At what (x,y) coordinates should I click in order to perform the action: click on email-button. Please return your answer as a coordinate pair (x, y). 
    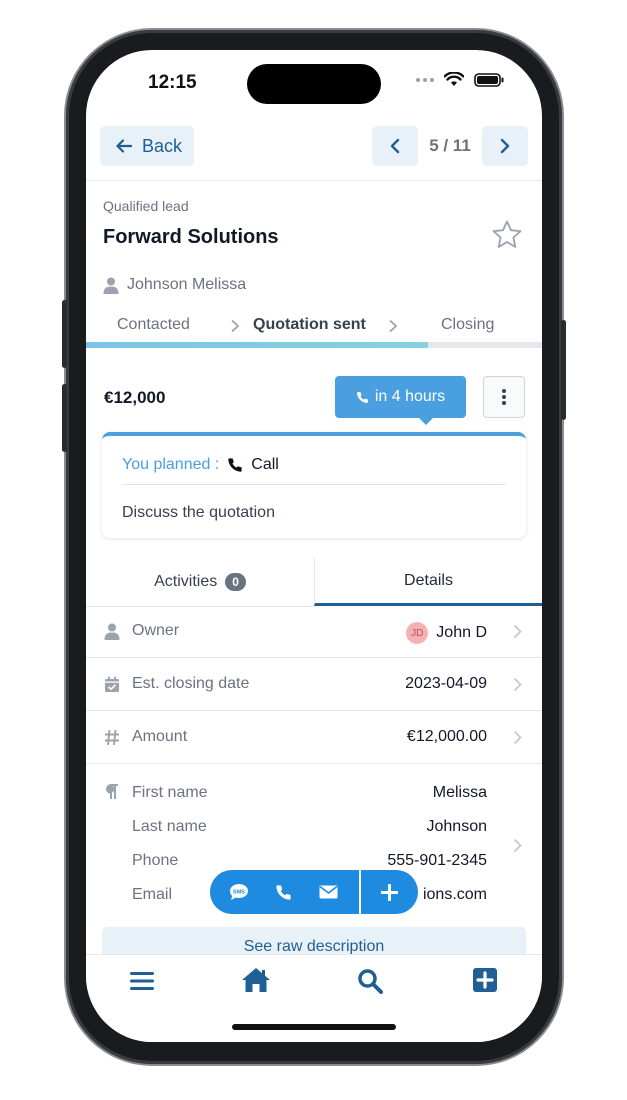
    Looking at the image, I should click on (328, 892).